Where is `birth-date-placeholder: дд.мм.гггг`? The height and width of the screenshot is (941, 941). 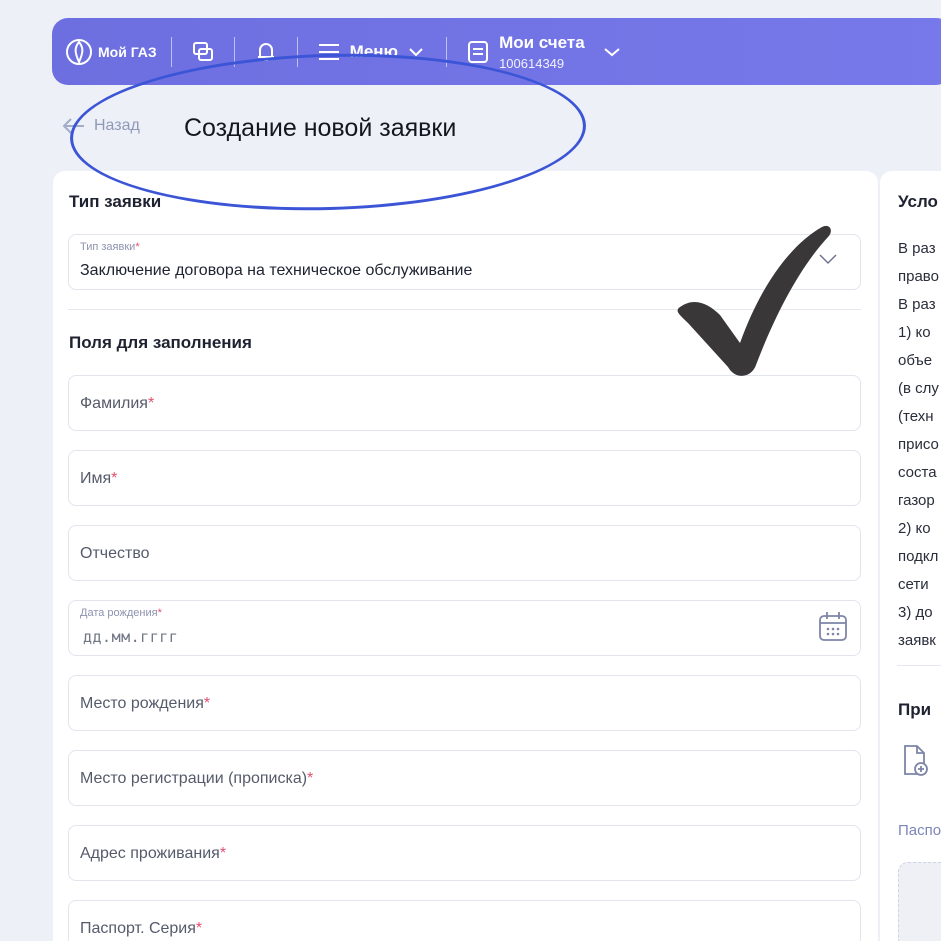 birth-date-placeholder: дд.мм.гггг is located at coordinates (131, 637).